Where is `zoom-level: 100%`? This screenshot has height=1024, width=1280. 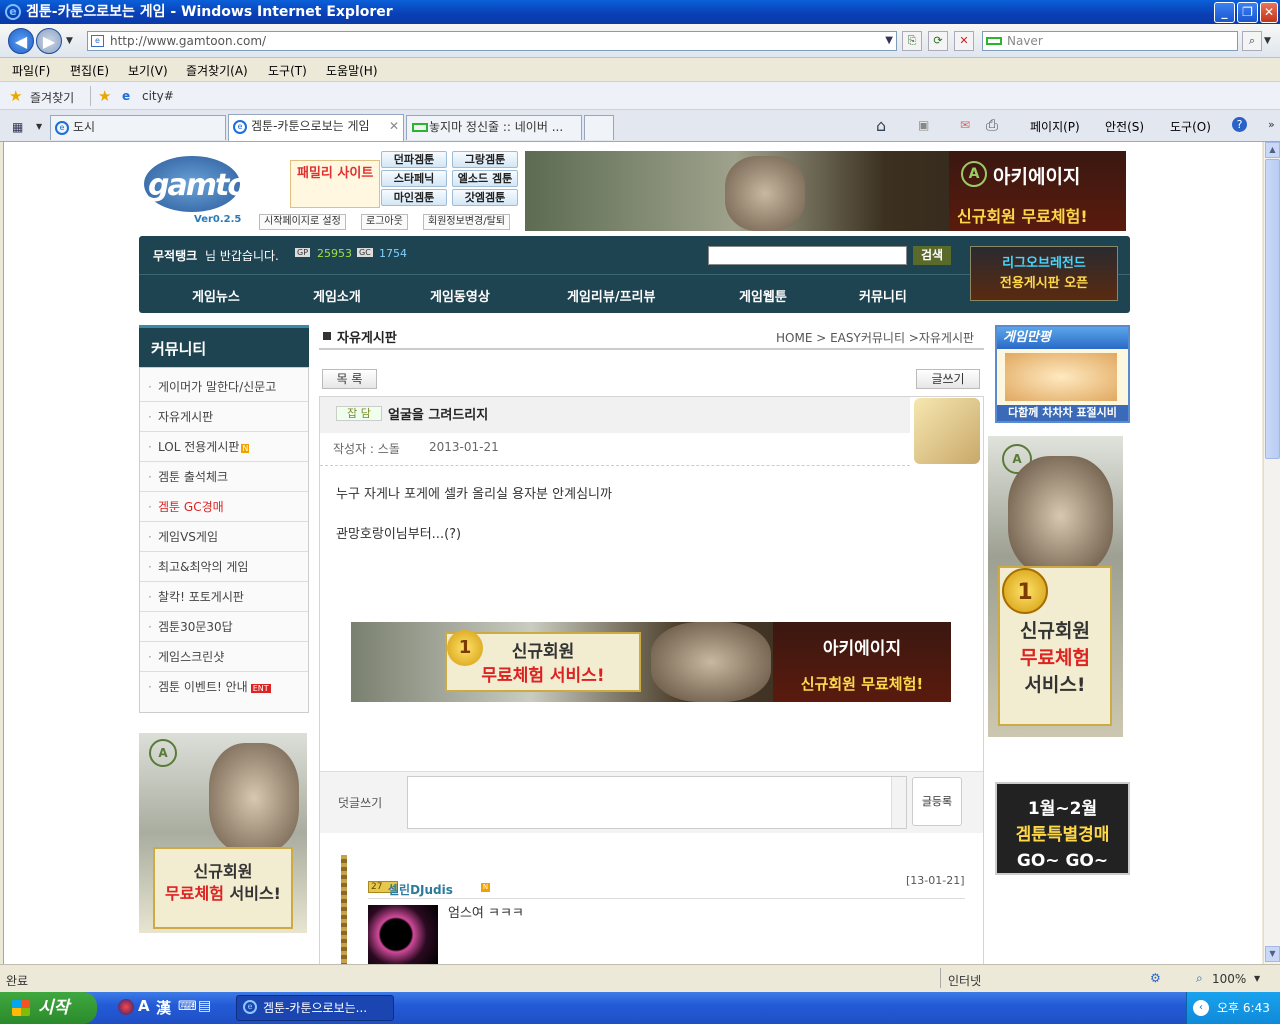
zoom-level: 100% is located at coordinates (1229, 979).